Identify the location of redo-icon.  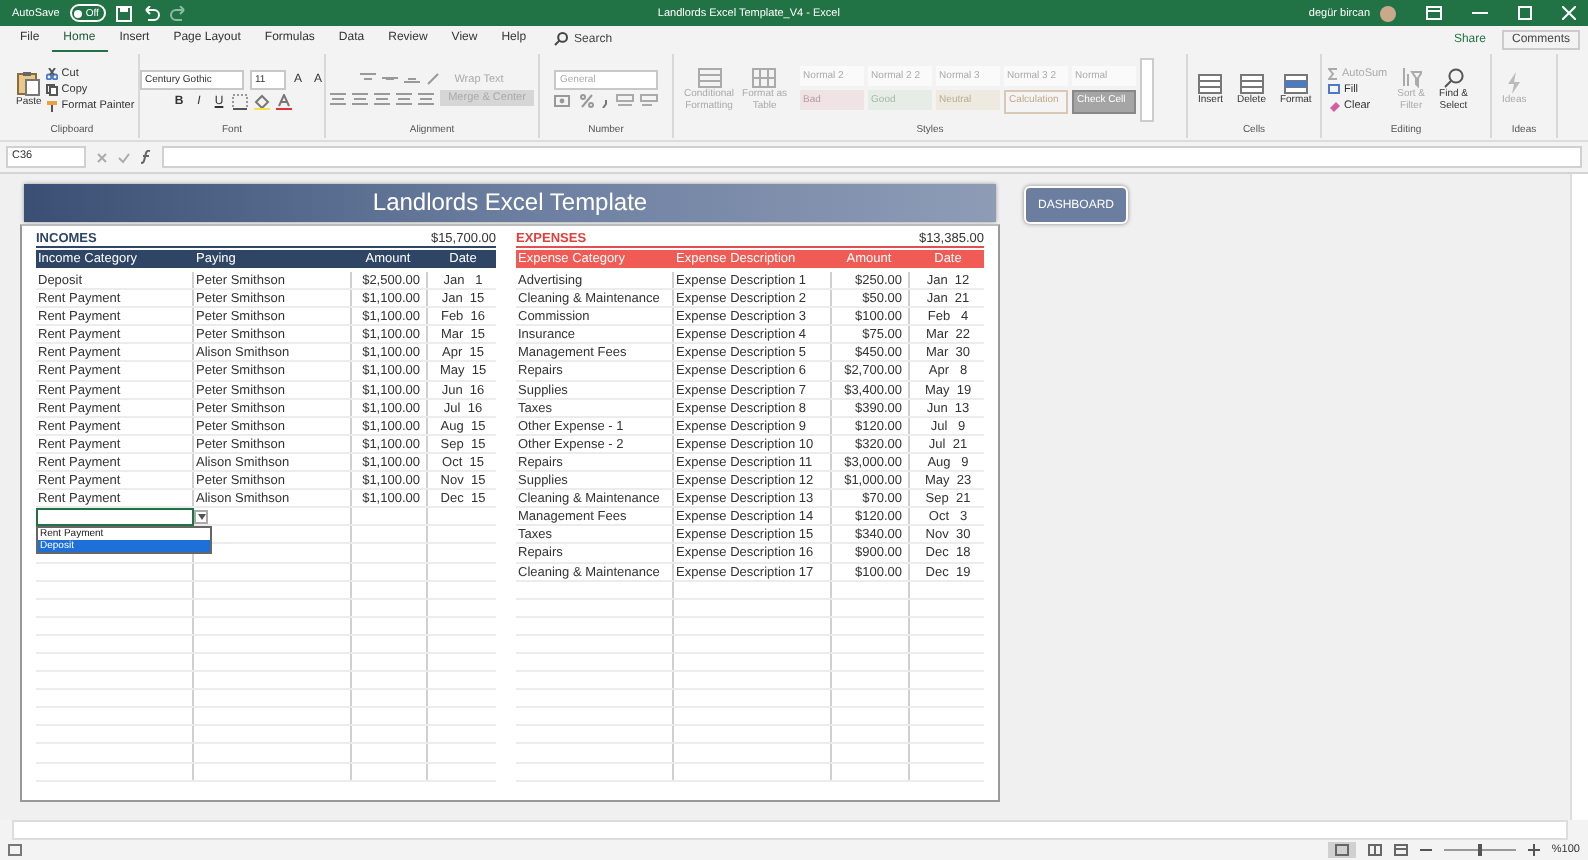
(179, 13).